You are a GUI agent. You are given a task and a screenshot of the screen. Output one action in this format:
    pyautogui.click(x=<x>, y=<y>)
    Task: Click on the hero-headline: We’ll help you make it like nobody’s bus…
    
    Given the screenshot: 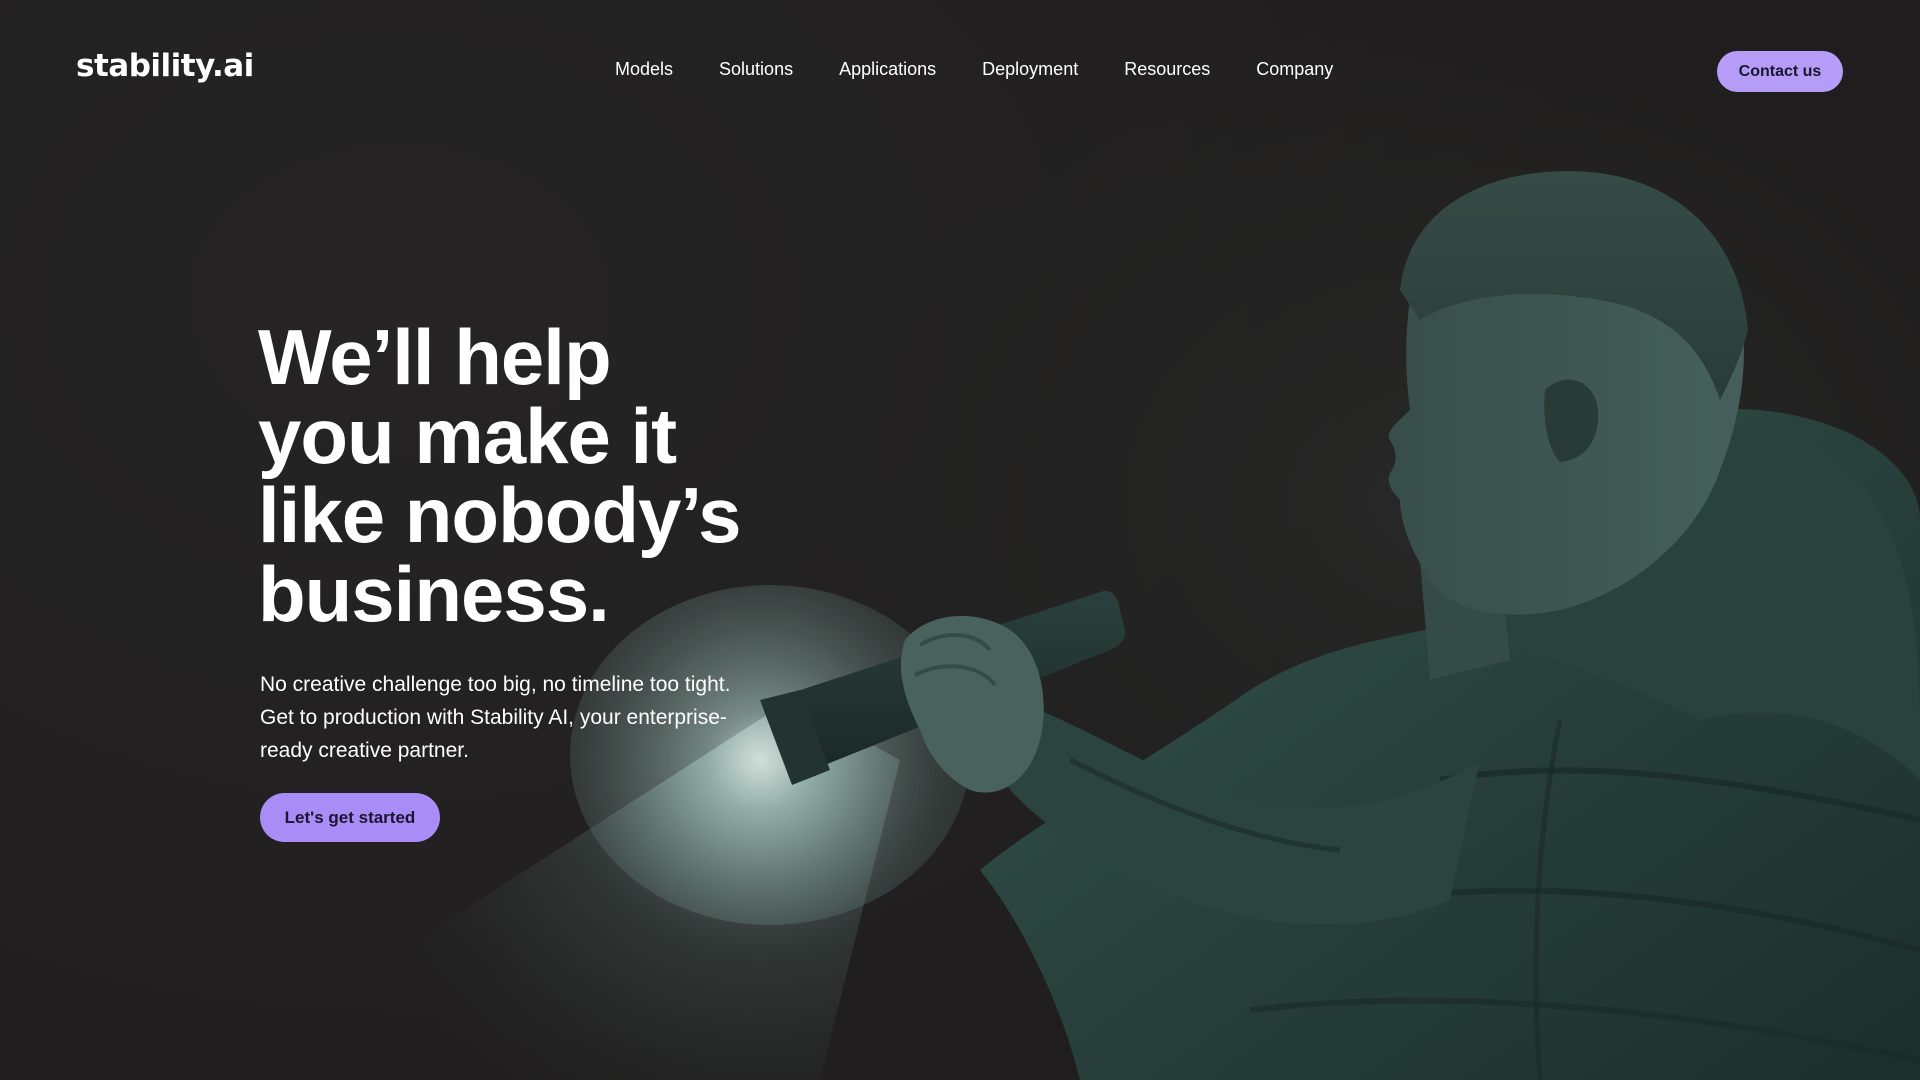 What is the action you would take?
    pyautogui.click(x=538, y=476)
    